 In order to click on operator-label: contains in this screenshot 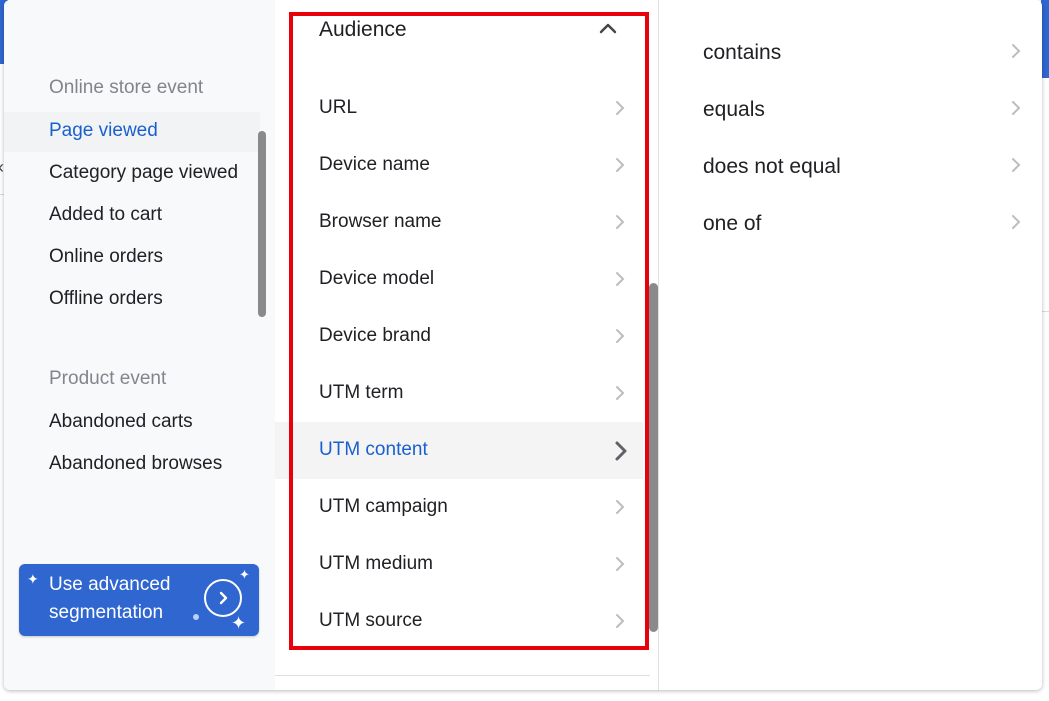, I will do `click(742, 52)`.